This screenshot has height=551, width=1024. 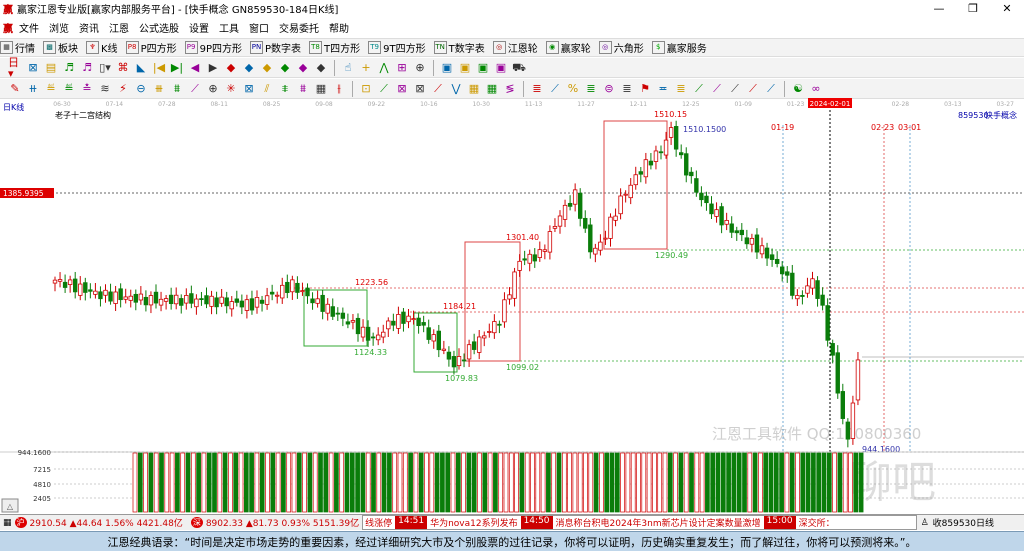 What do you see at coordinates (115, 104) in the screenshot?
I see `date-tick: 07-14` at bounding box center [115, 104].